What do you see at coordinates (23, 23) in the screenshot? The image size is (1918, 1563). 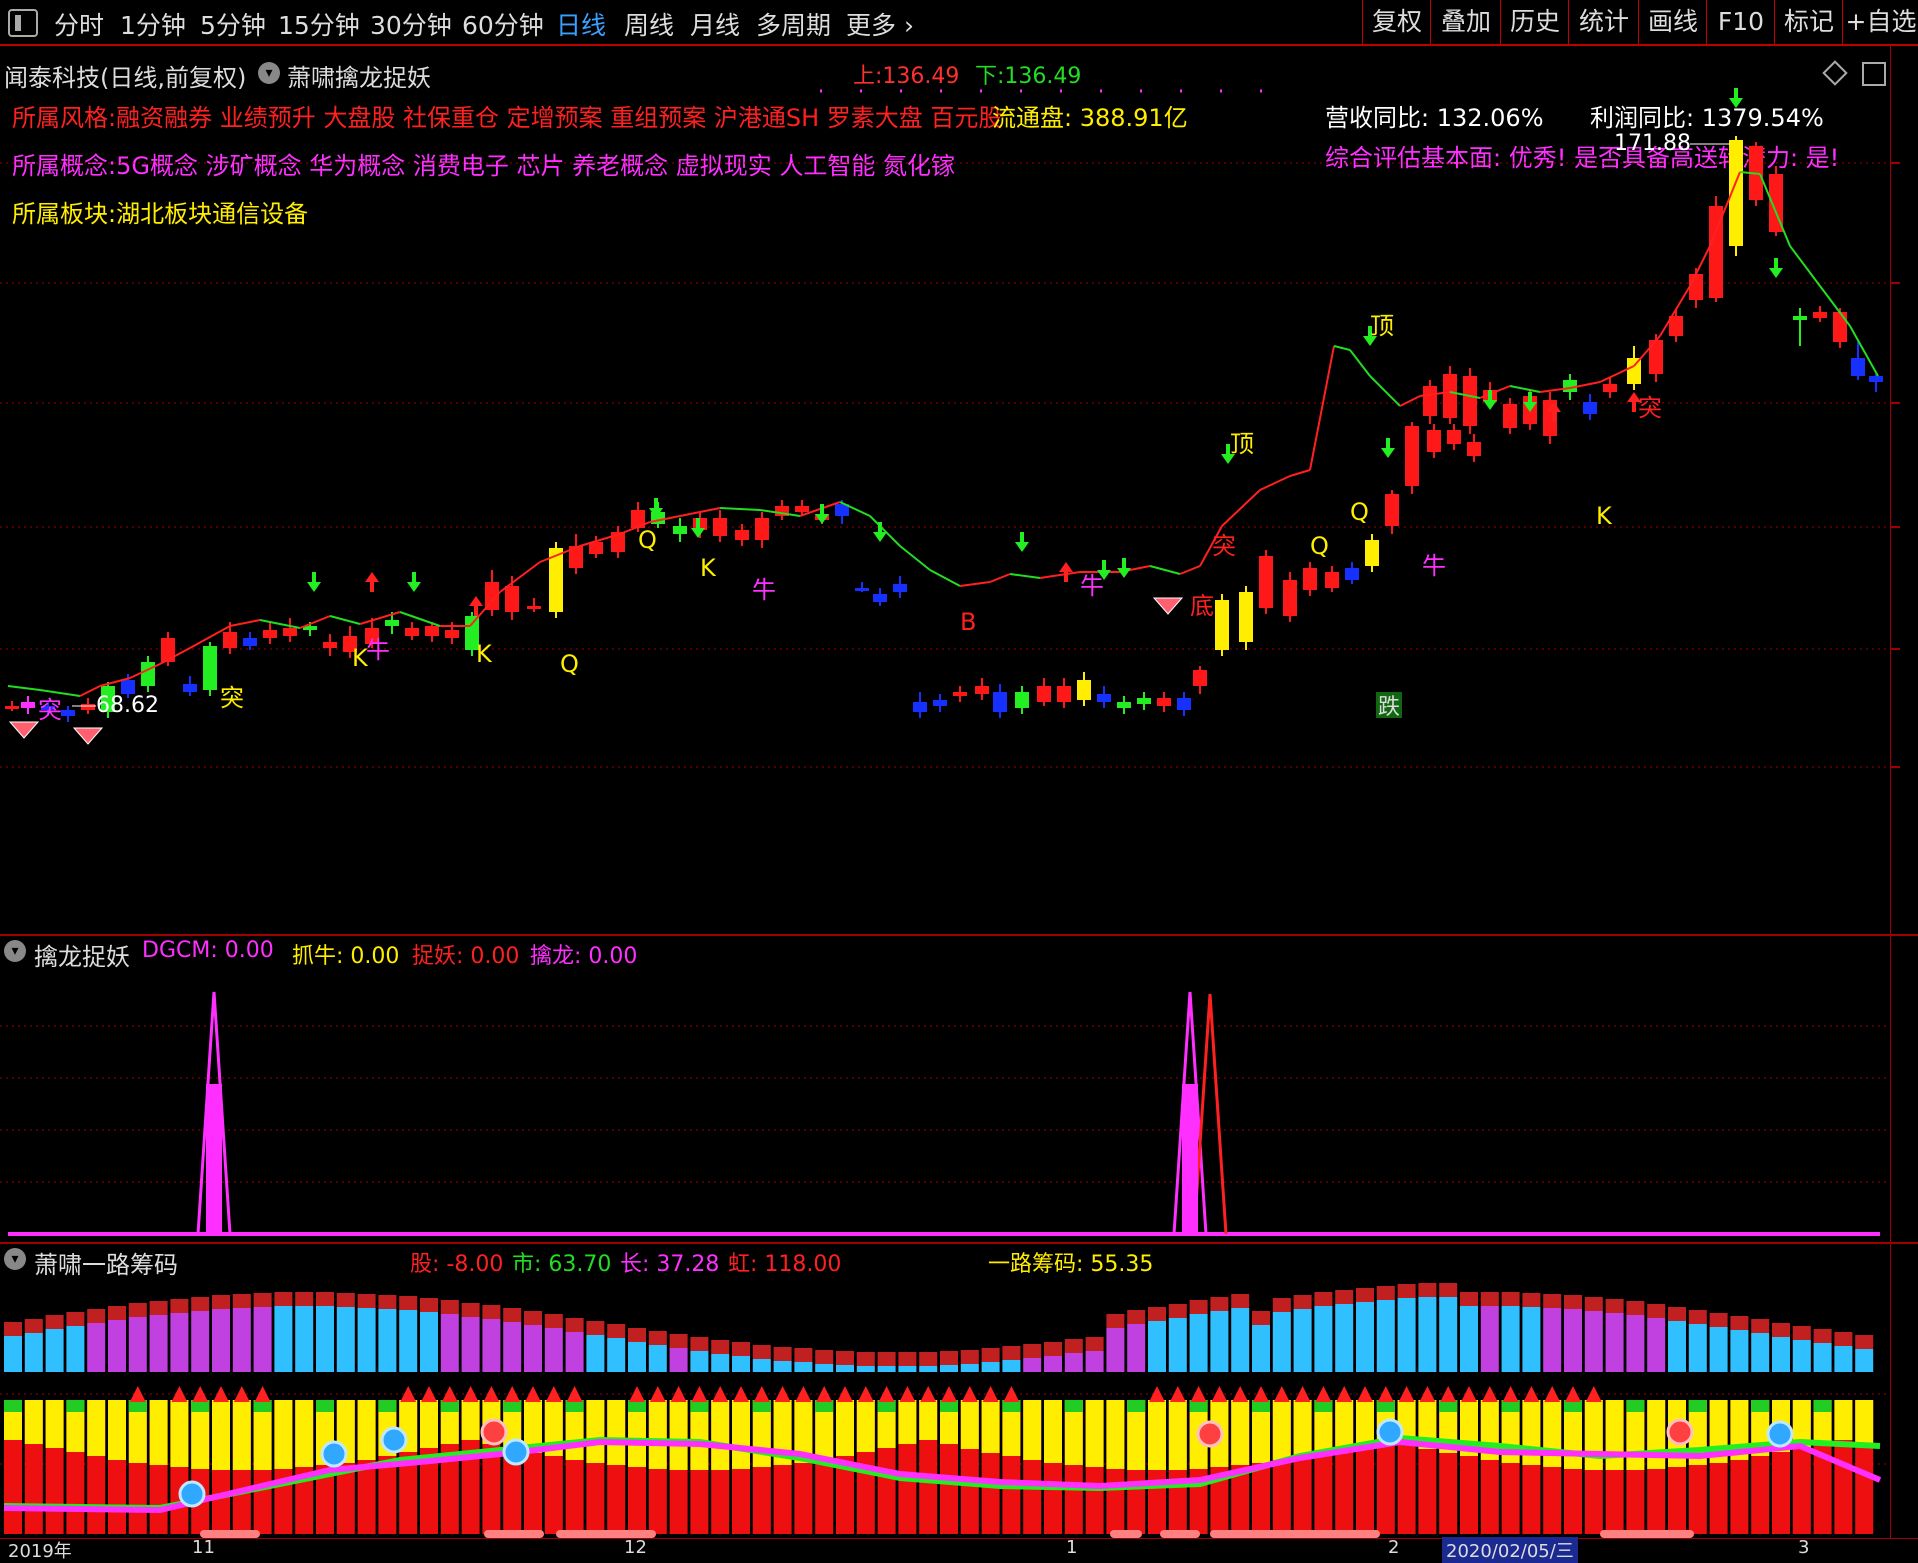 I see `sidebar-toggle-icon` at bounding box center [23, 23].